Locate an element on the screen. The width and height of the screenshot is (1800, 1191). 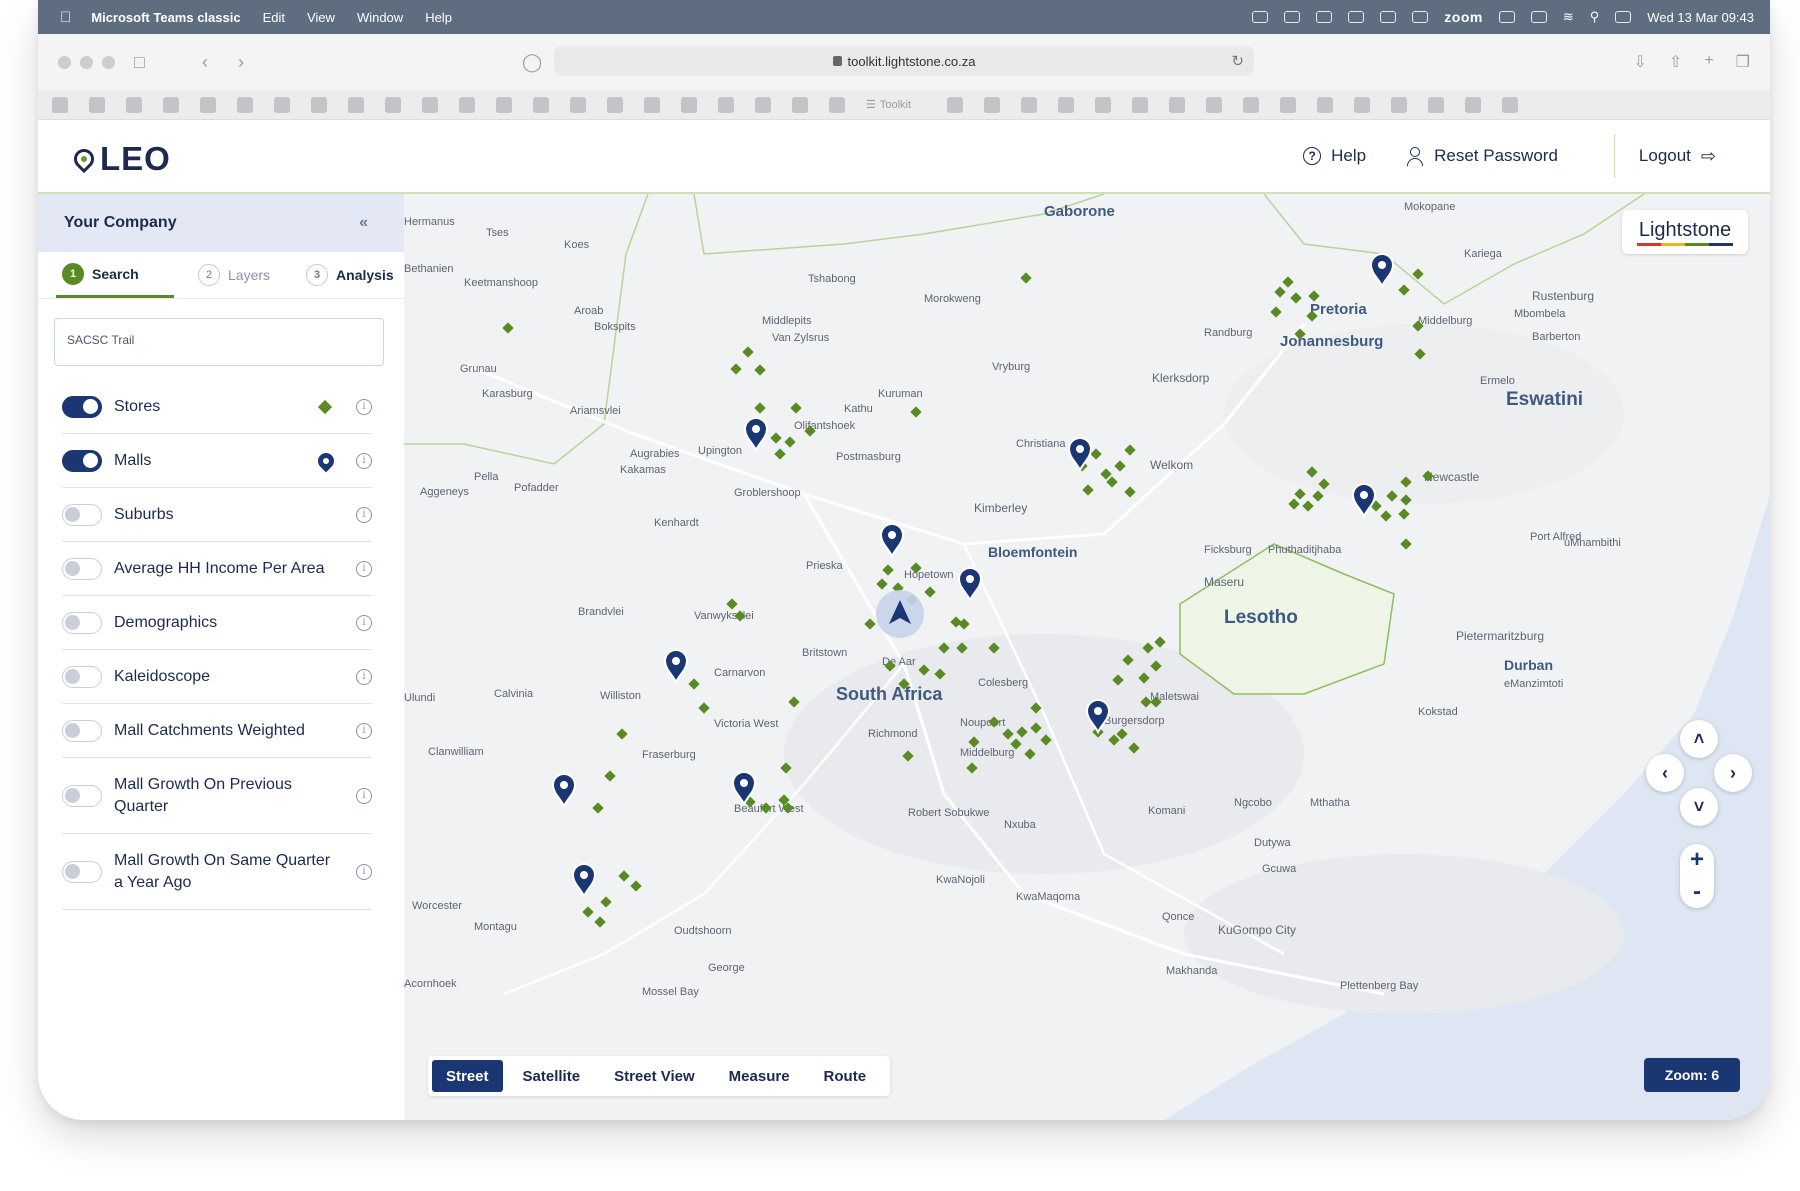
kaleidoscope-toggle is located at coordinates (82, 676).